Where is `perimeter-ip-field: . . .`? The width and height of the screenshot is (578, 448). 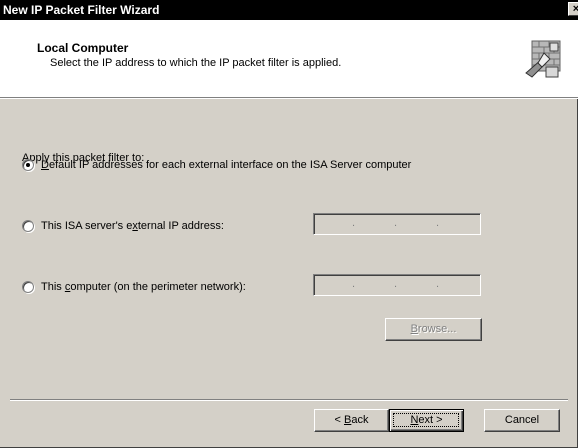 perimeter-ip-field: . . . is located at coordinates (397, 285).